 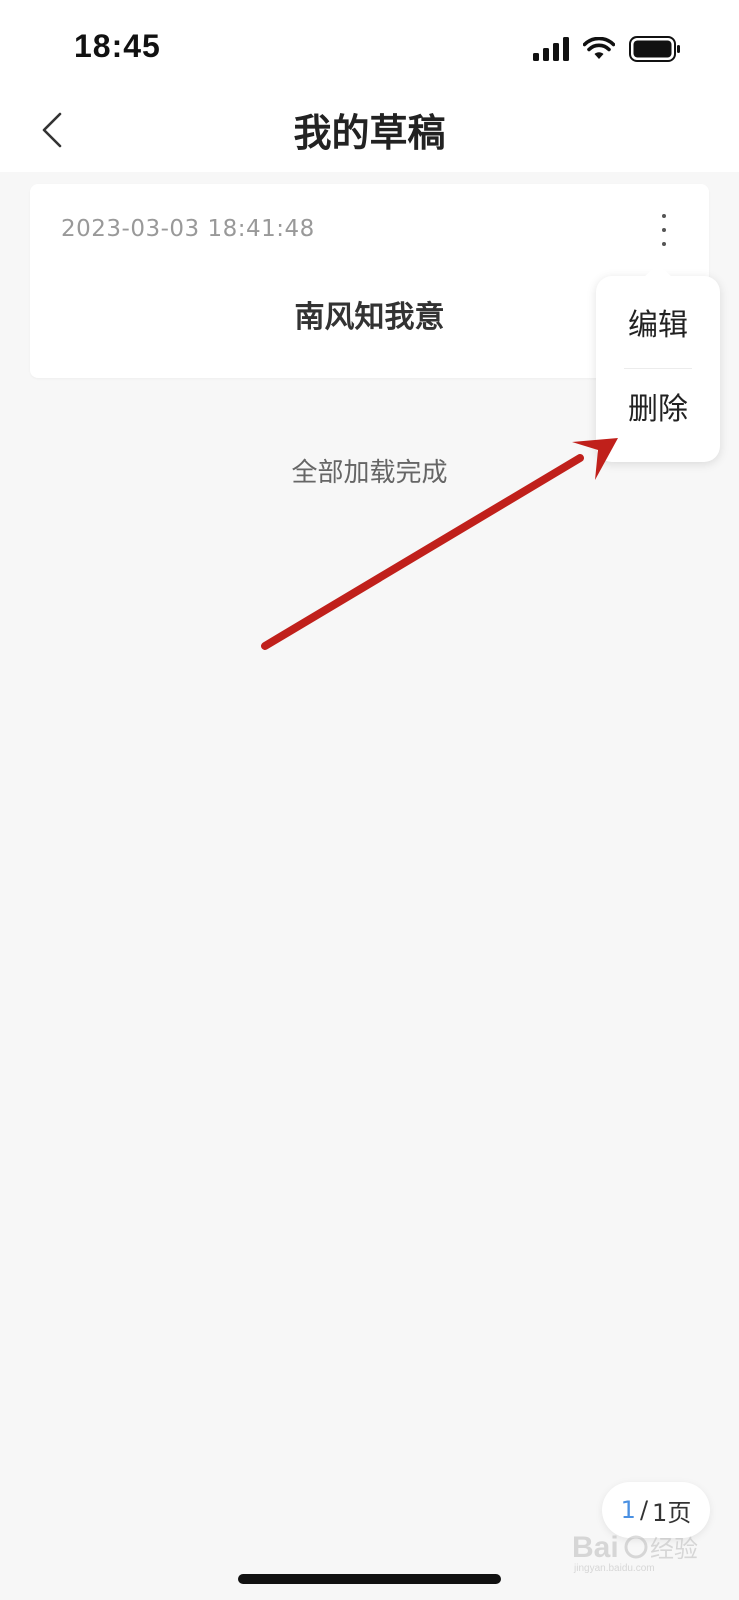 What do you see at coordinates (369, 133) in the screenshot?
I see `page-title: 我的草稿` at bounding box center [369, 133].